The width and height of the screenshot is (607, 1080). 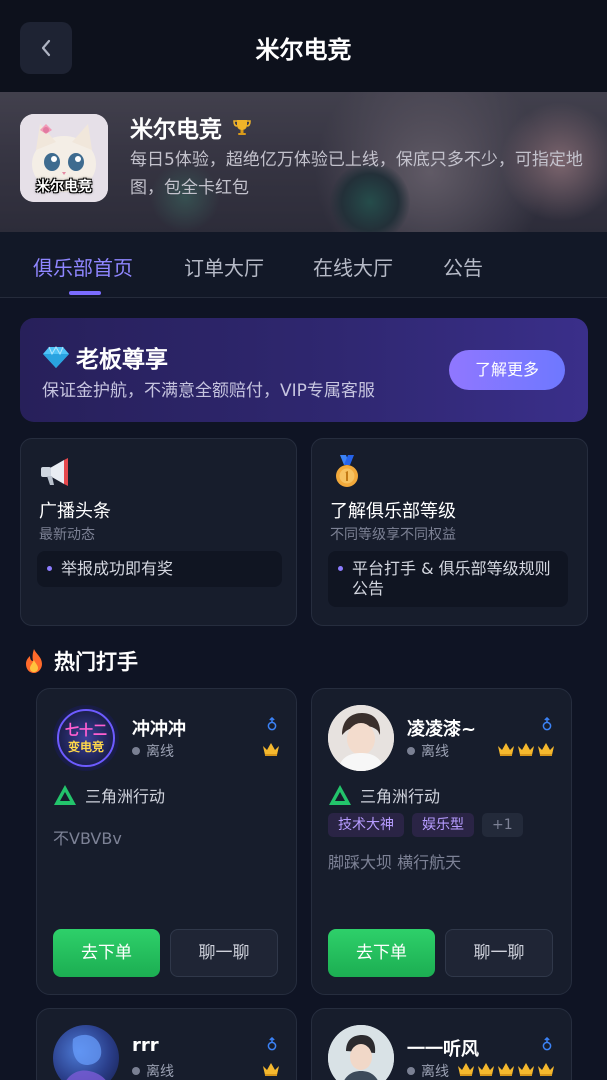 What do you see at coordinates (463, 266) in the screenshot?
I see `tab-announcements: 公告` at bounding box center [463, 266].